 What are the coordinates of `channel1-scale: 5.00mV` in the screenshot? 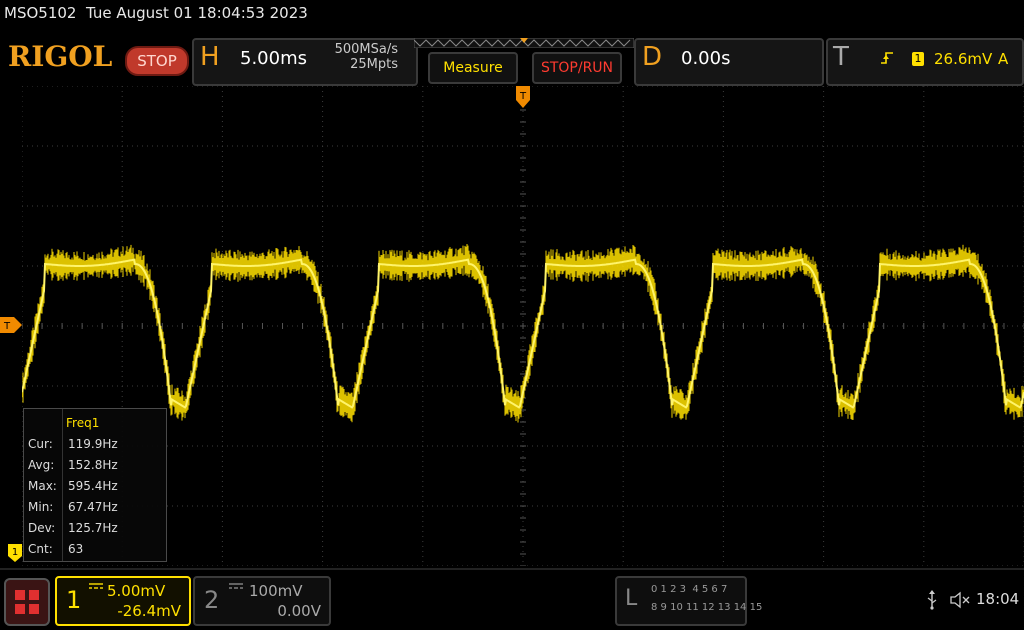 It's located at (136, 591).